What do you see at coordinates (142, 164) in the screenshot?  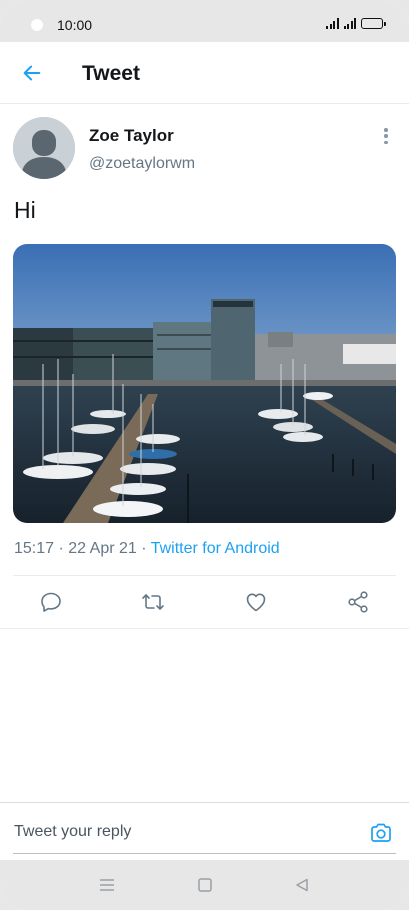 I see `user-handle: @zoetaylorwm` at bounding box center [142, 164].